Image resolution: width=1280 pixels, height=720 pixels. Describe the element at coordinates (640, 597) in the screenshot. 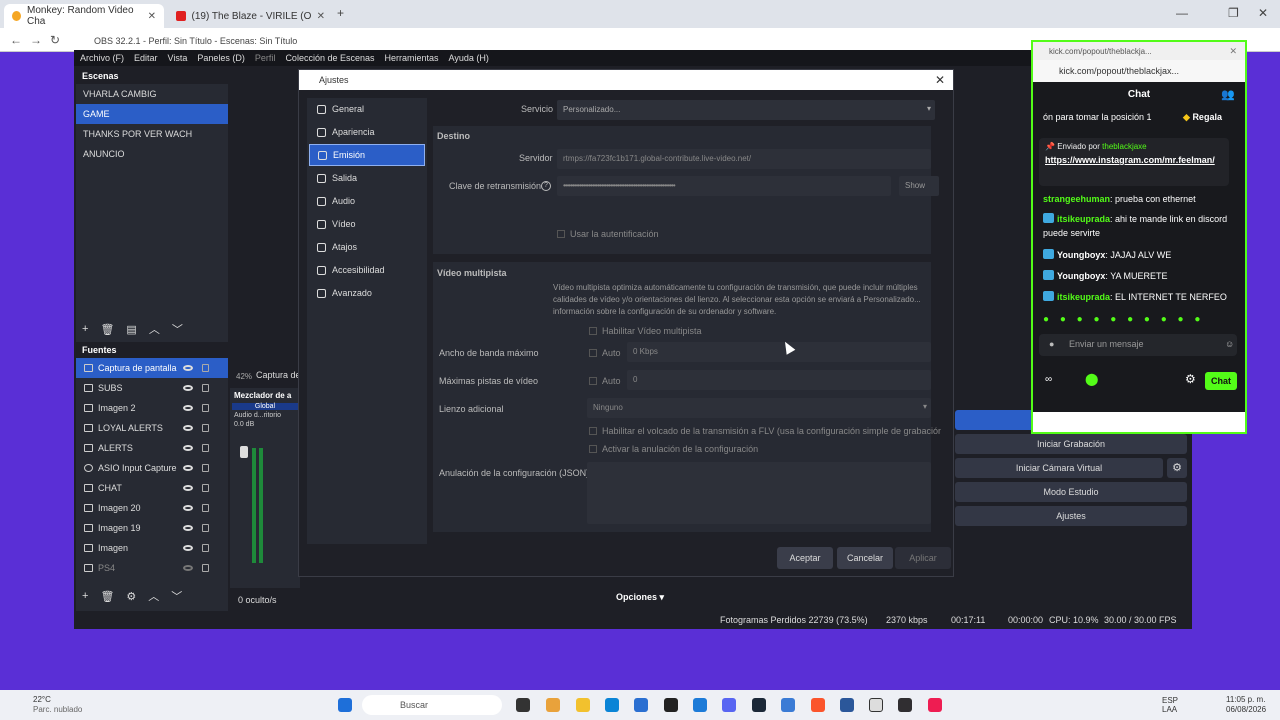

I see `options-button: Opciones ▾` at that location.